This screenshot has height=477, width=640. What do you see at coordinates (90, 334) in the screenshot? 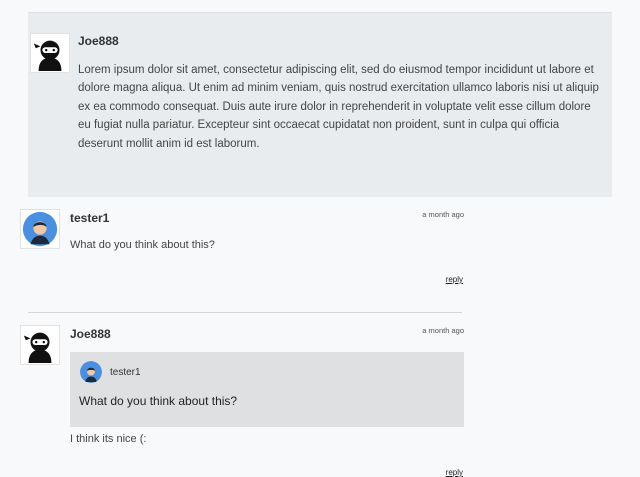
I see `comment-author: Joe888` at bounding box center [90, 334].